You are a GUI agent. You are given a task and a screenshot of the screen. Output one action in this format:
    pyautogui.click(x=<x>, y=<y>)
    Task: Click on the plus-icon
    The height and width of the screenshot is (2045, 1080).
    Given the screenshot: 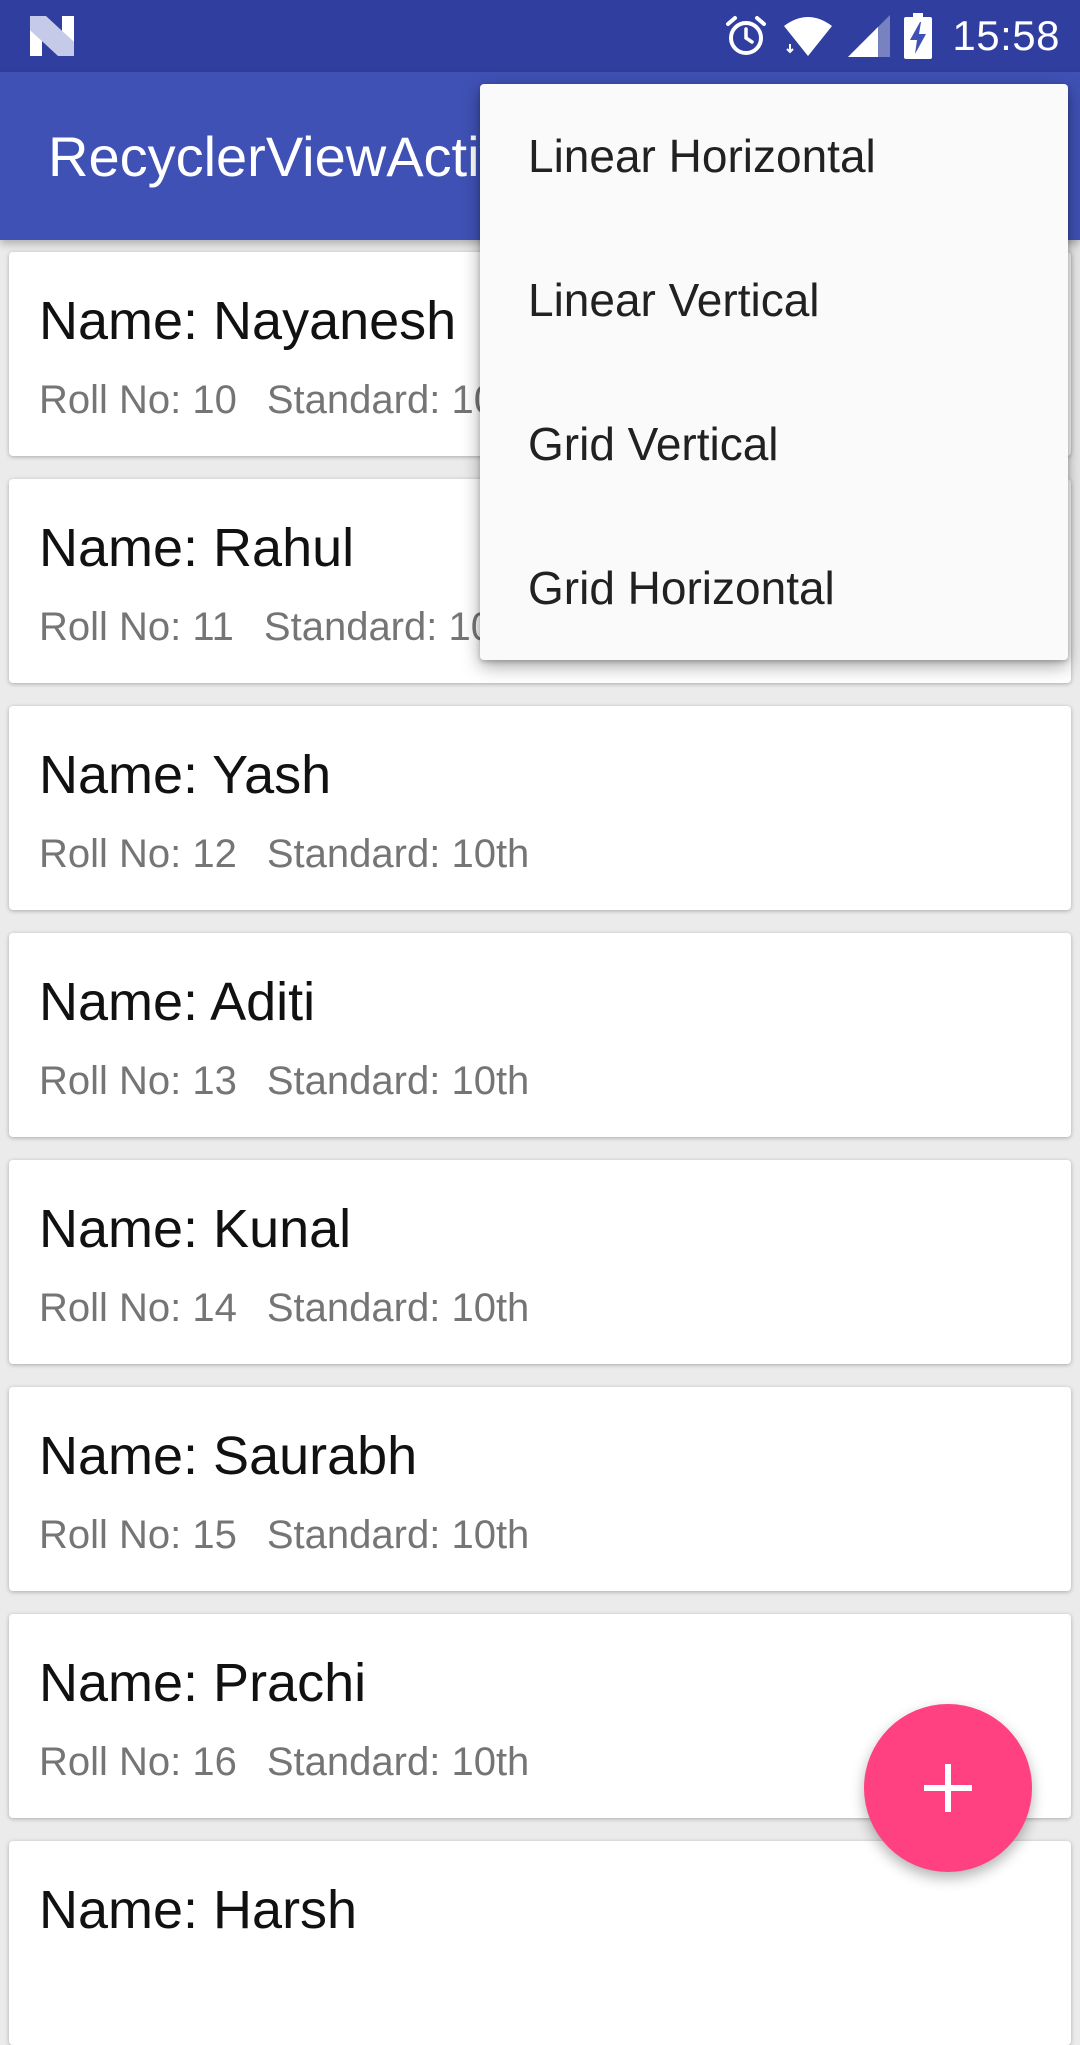 What is the action you would take?
    pyautogui.click(x=948, y=1788)
    